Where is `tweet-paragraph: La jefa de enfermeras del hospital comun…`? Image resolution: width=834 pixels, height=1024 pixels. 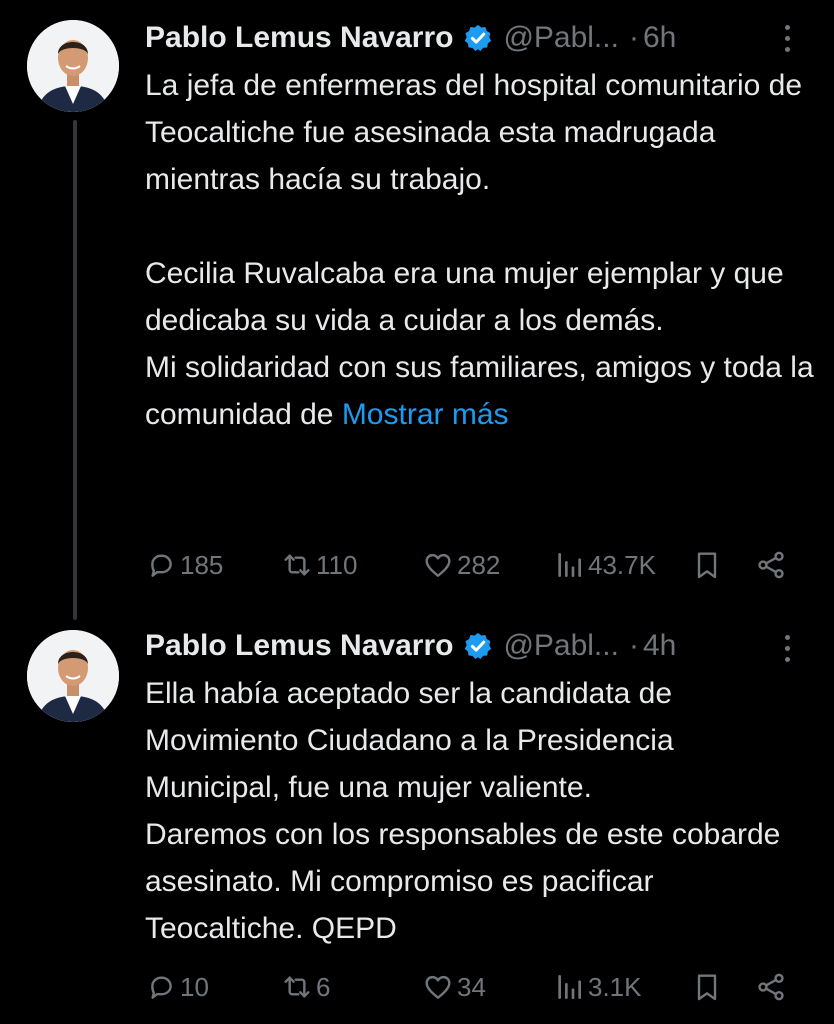 tweet-paragraph: La jefa de enfermeras del hospital comun… is located at coordinates (474, 132).